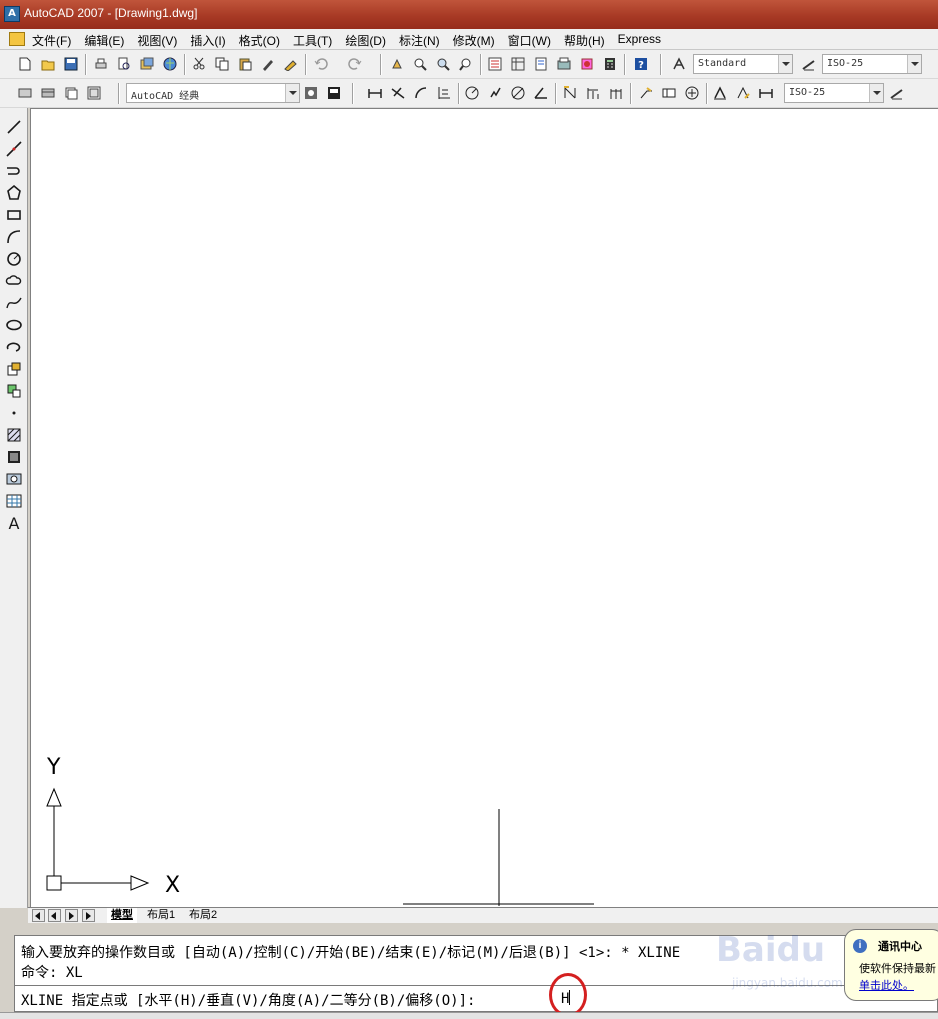  I want to click on tolerance-icon, so click(669, 93).